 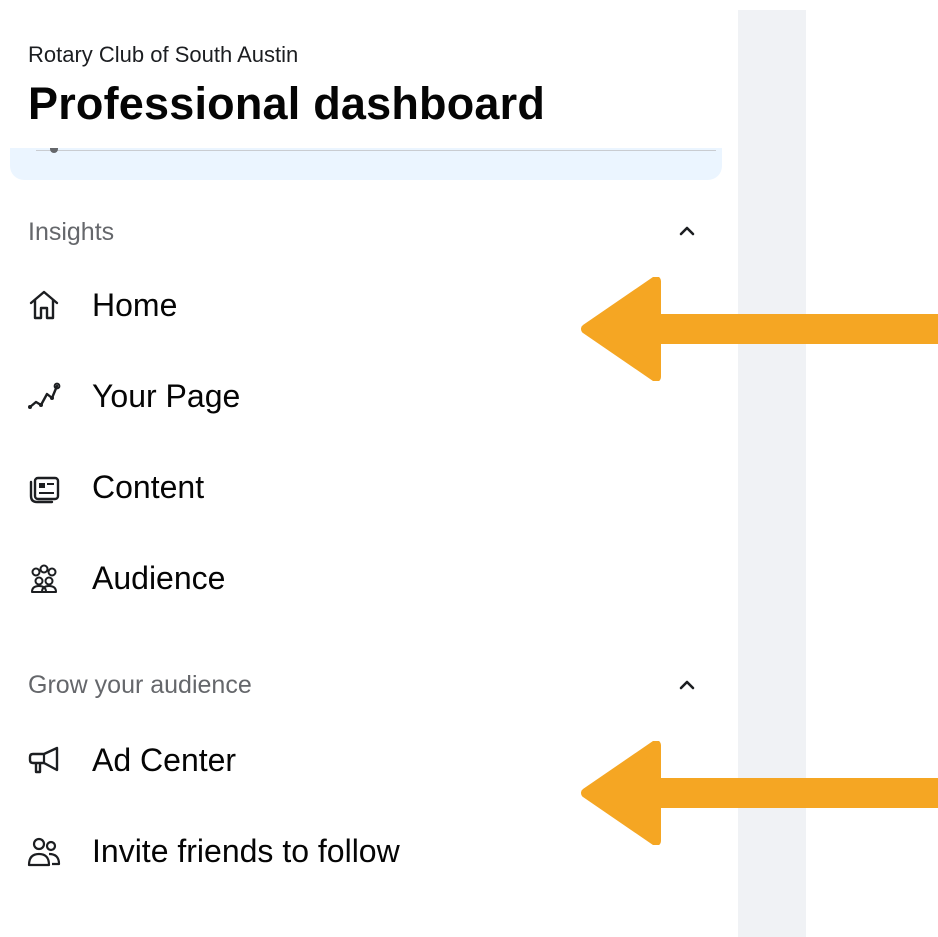 I want to click on sidebar-item-label: Your Page, so click(x=166, y=395).